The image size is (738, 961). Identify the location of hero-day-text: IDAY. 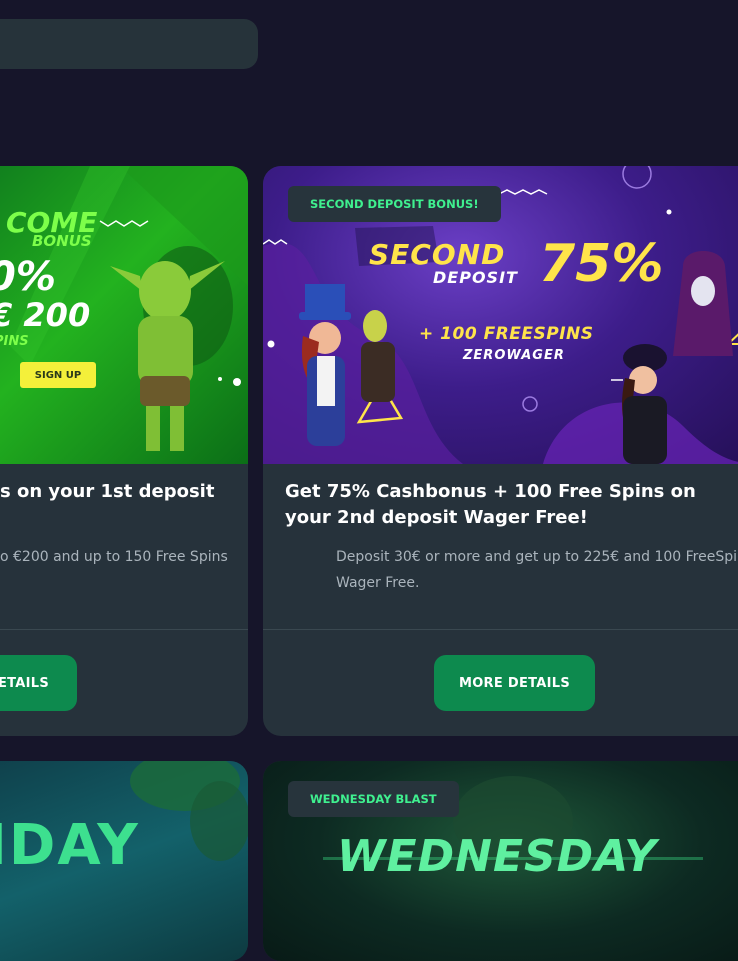
(70, 845).